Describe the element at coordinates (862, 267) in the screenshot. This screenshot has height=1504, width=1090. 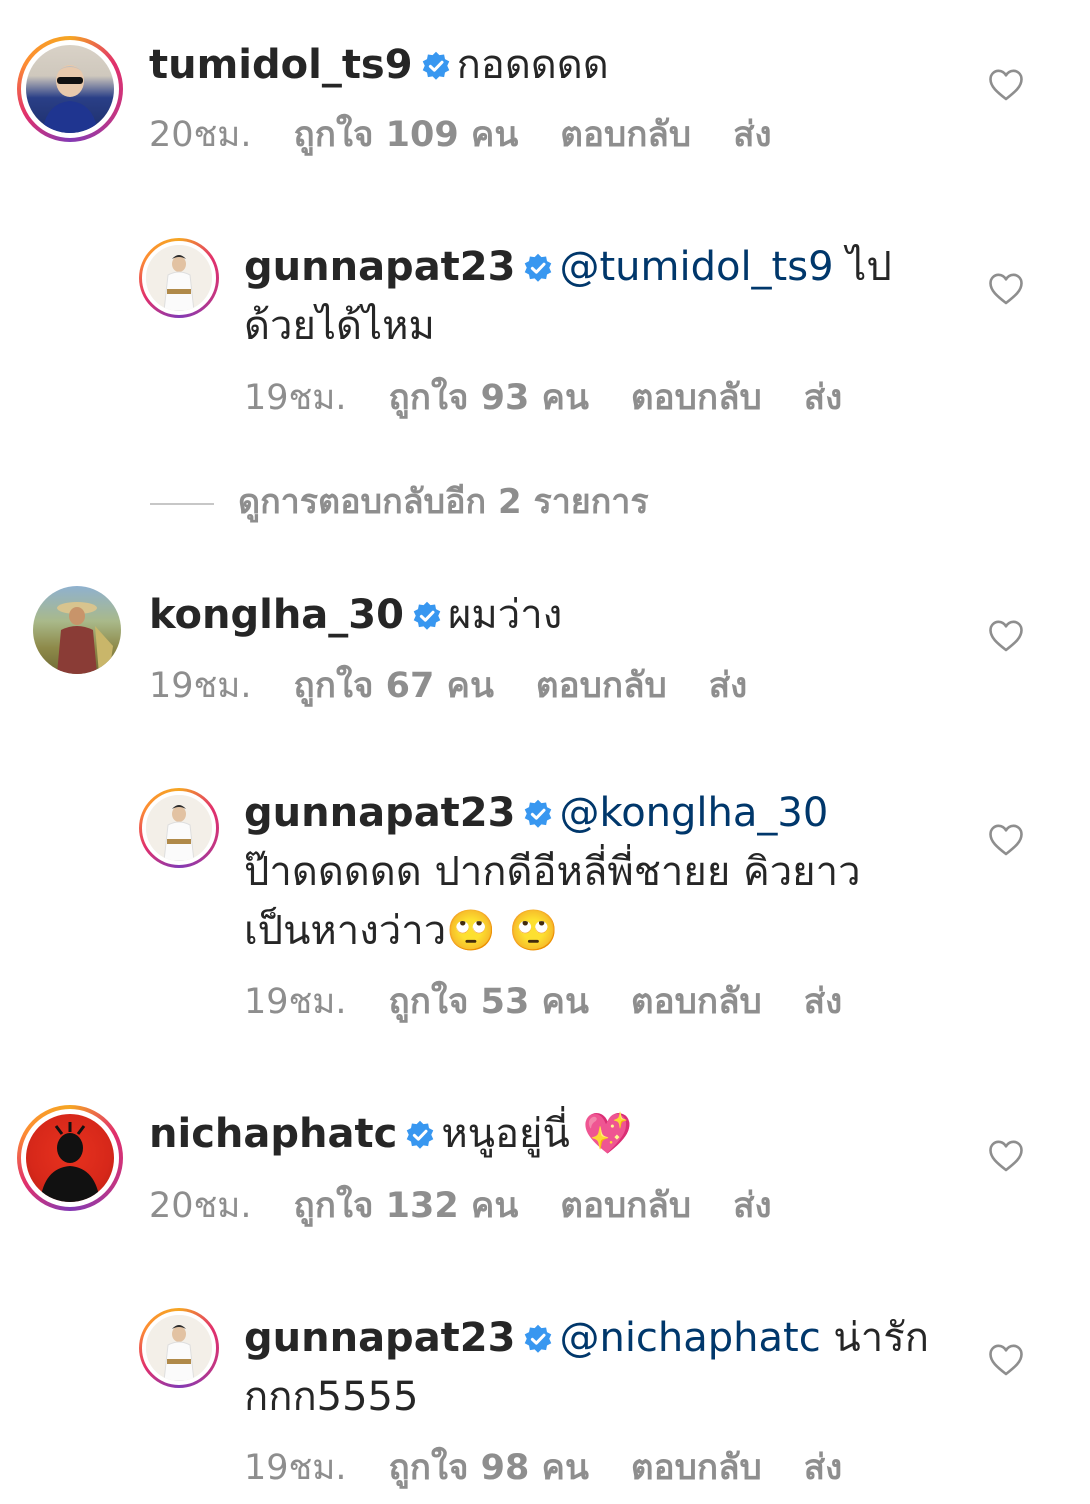
I see `comment-text: ไป` at that location.